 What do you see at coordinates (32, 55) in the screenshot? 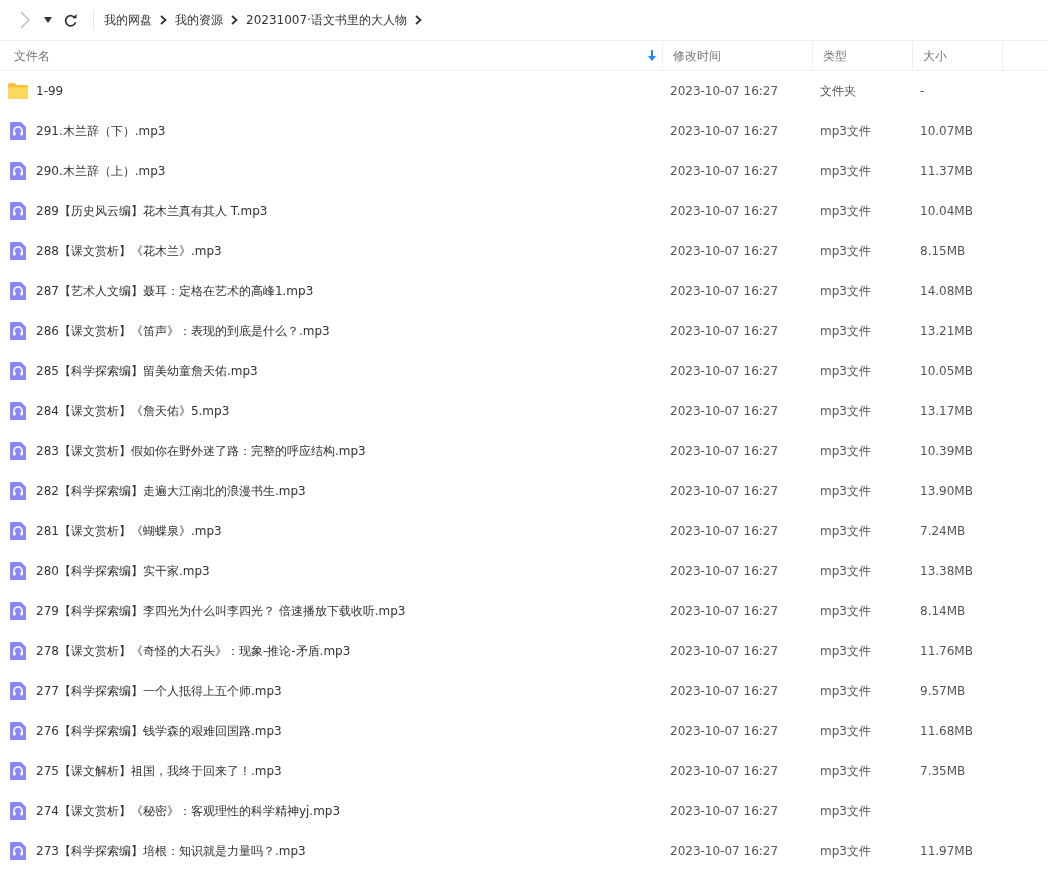
I see `column-header: 文件名` at bounding box center [32, 55].